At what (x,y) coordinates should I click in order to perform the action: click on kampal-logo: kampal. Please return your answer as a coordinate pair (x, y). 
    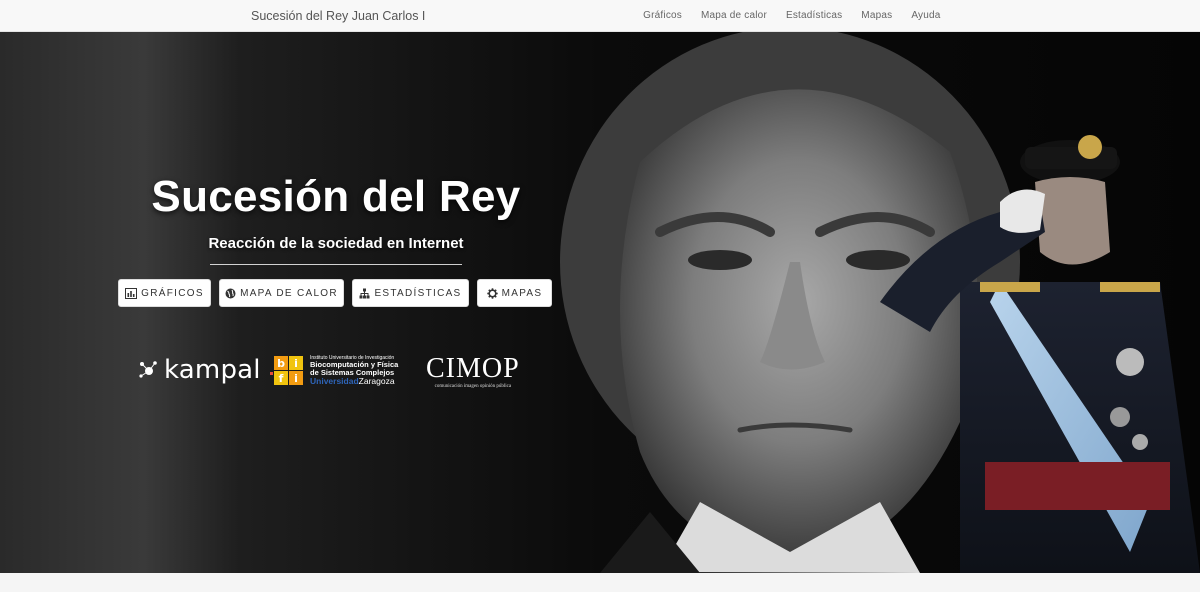
    Looking at the image, I should click on (199, 370).